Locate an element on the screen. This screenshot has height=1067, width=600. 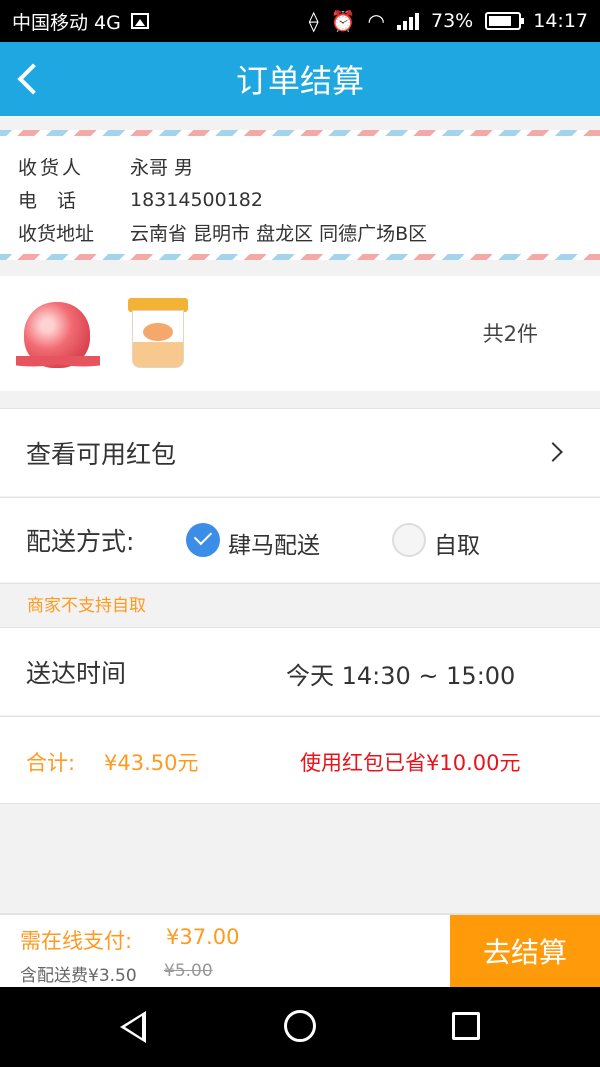
address-row: 收货地址 云南省 昆明市 盘龙区 同德广场B区 is located at coordinates (300, 232).